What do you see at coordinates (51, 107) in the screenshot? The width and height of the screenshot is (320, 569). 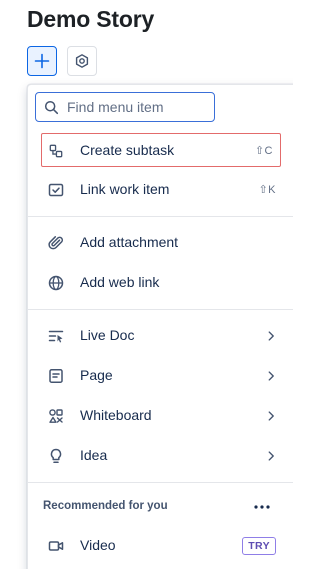 I see `search-icon` at bounding box center [51, 107].